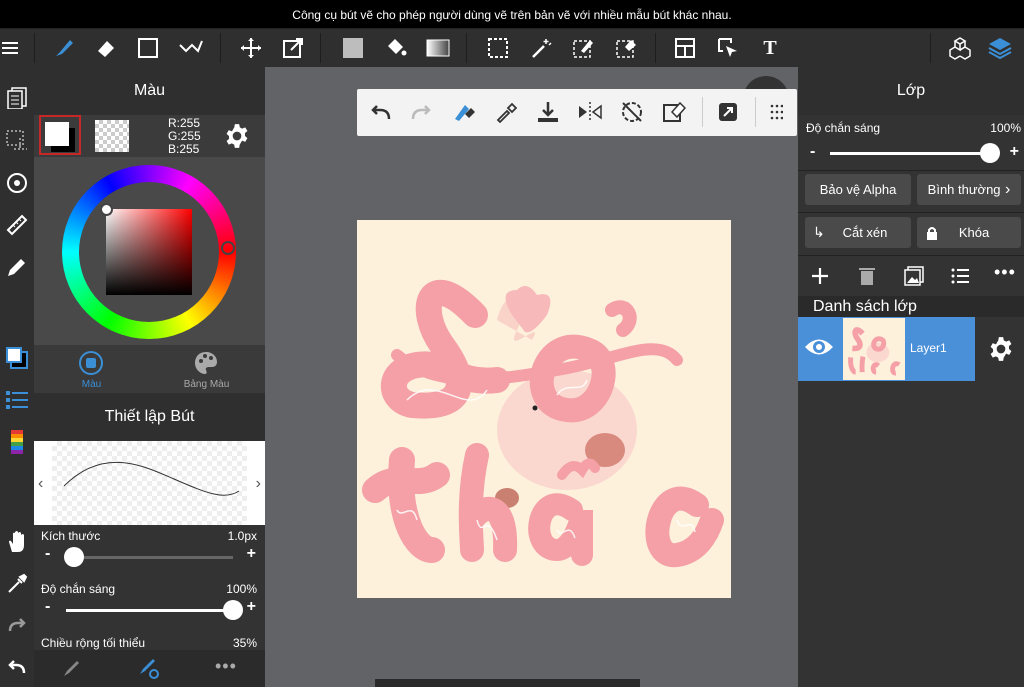  What do you see at coordinates (17, 584) in the screenshot?
I see `eyedropper-icon` at bounding box center [17, 584].